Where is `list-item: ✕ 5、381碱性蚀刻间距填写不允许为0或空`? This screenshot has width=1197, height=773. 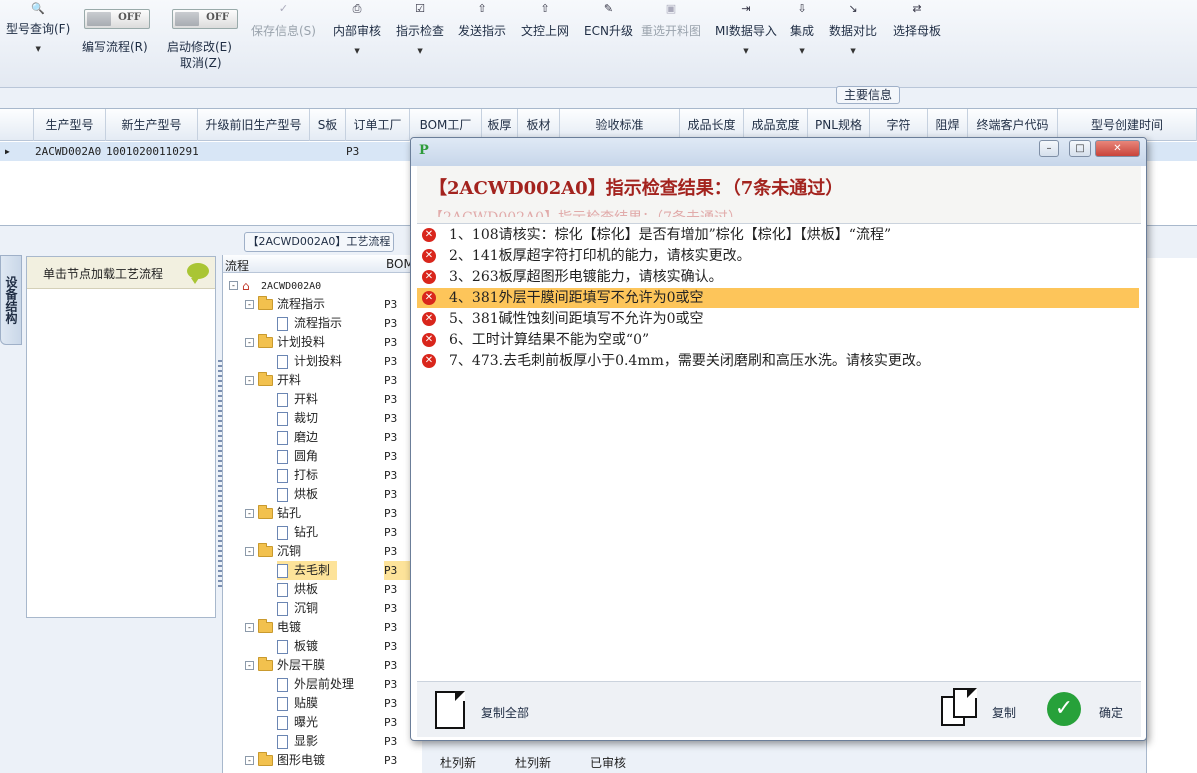 list-item: ✕ 5、381碱性蚀刻间距填写不允许为0或空 is located at coordinates (778, 319).